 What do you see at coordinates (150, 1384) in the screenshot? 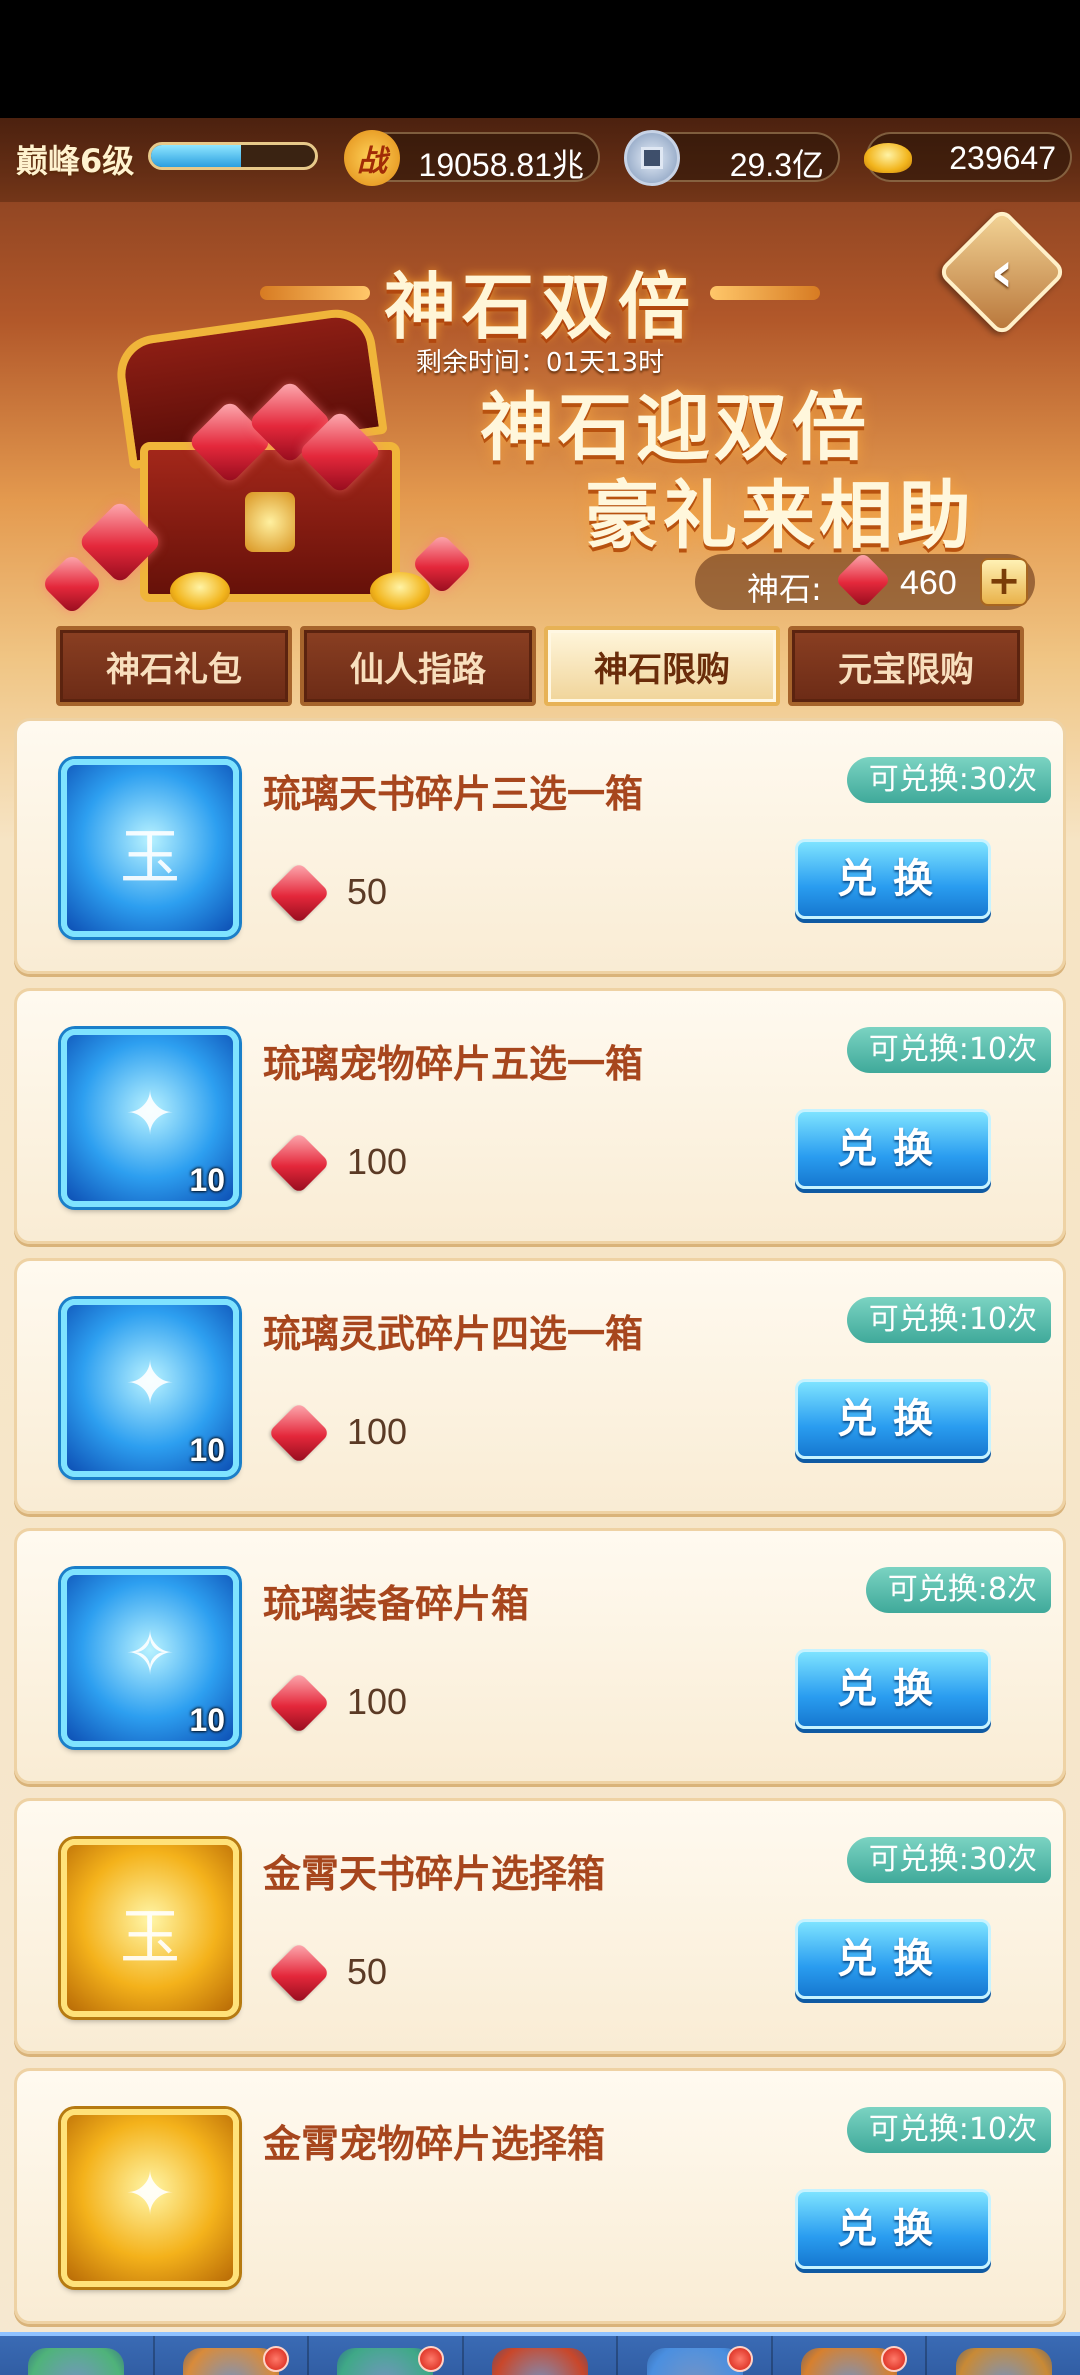
I see `weapon-chest-icon: ✦` at bounding box center [150, 1384].